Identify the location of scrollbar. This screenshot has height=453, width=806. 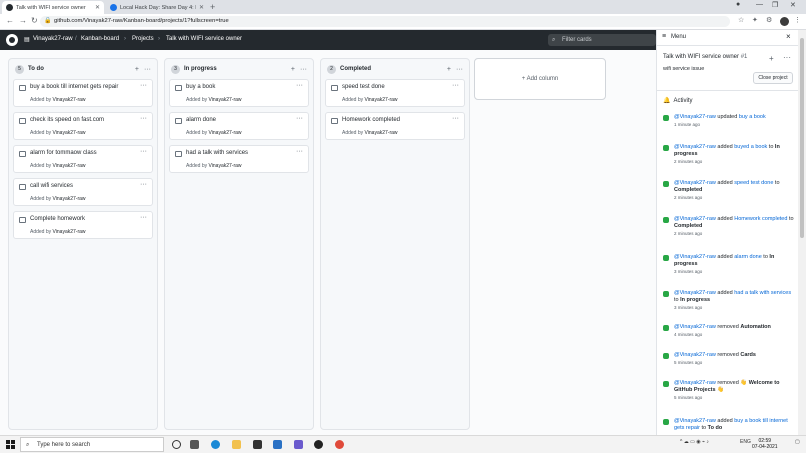
(802, 232).